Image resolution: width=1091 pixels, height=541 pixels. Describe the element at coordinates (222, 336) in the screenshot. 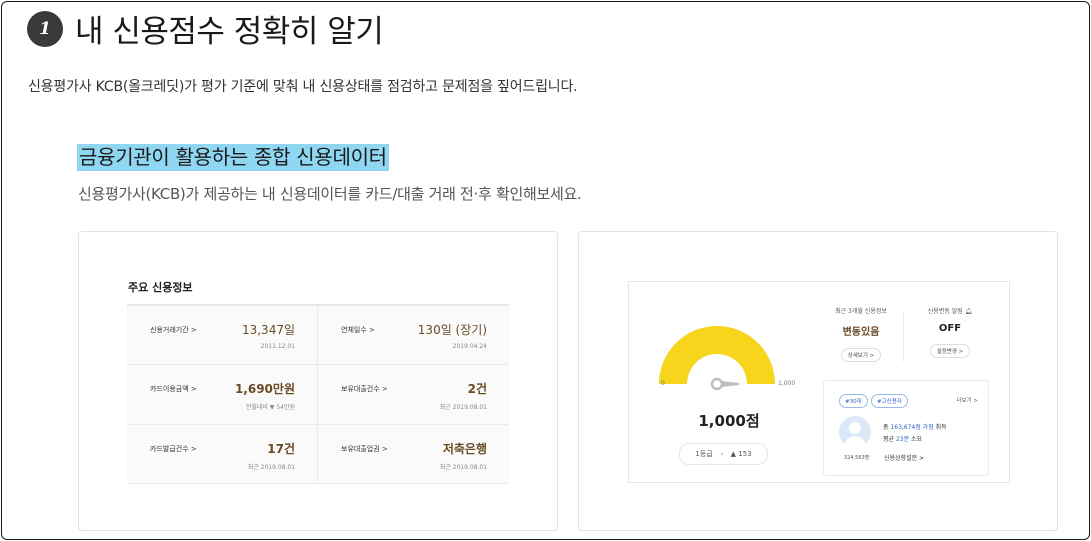

I see `credit-info-item: 신용거래기간 > 13,347일 2011.12.01` at that location.